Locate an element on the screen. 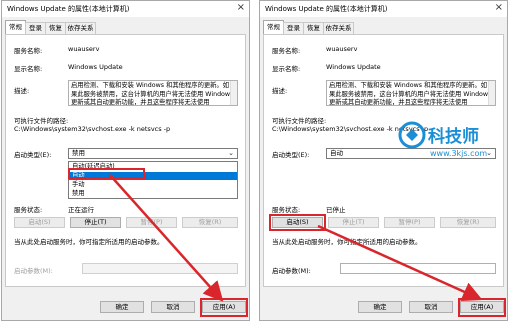 This screenshot has width=510, height=323. watermark-logo: 科技师 www.3kjs.com is located at coordinates (453, 142).